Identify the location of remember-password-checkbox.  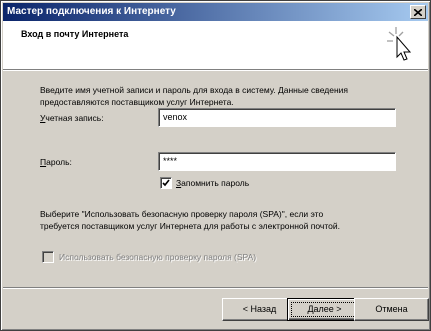
(166, 183).